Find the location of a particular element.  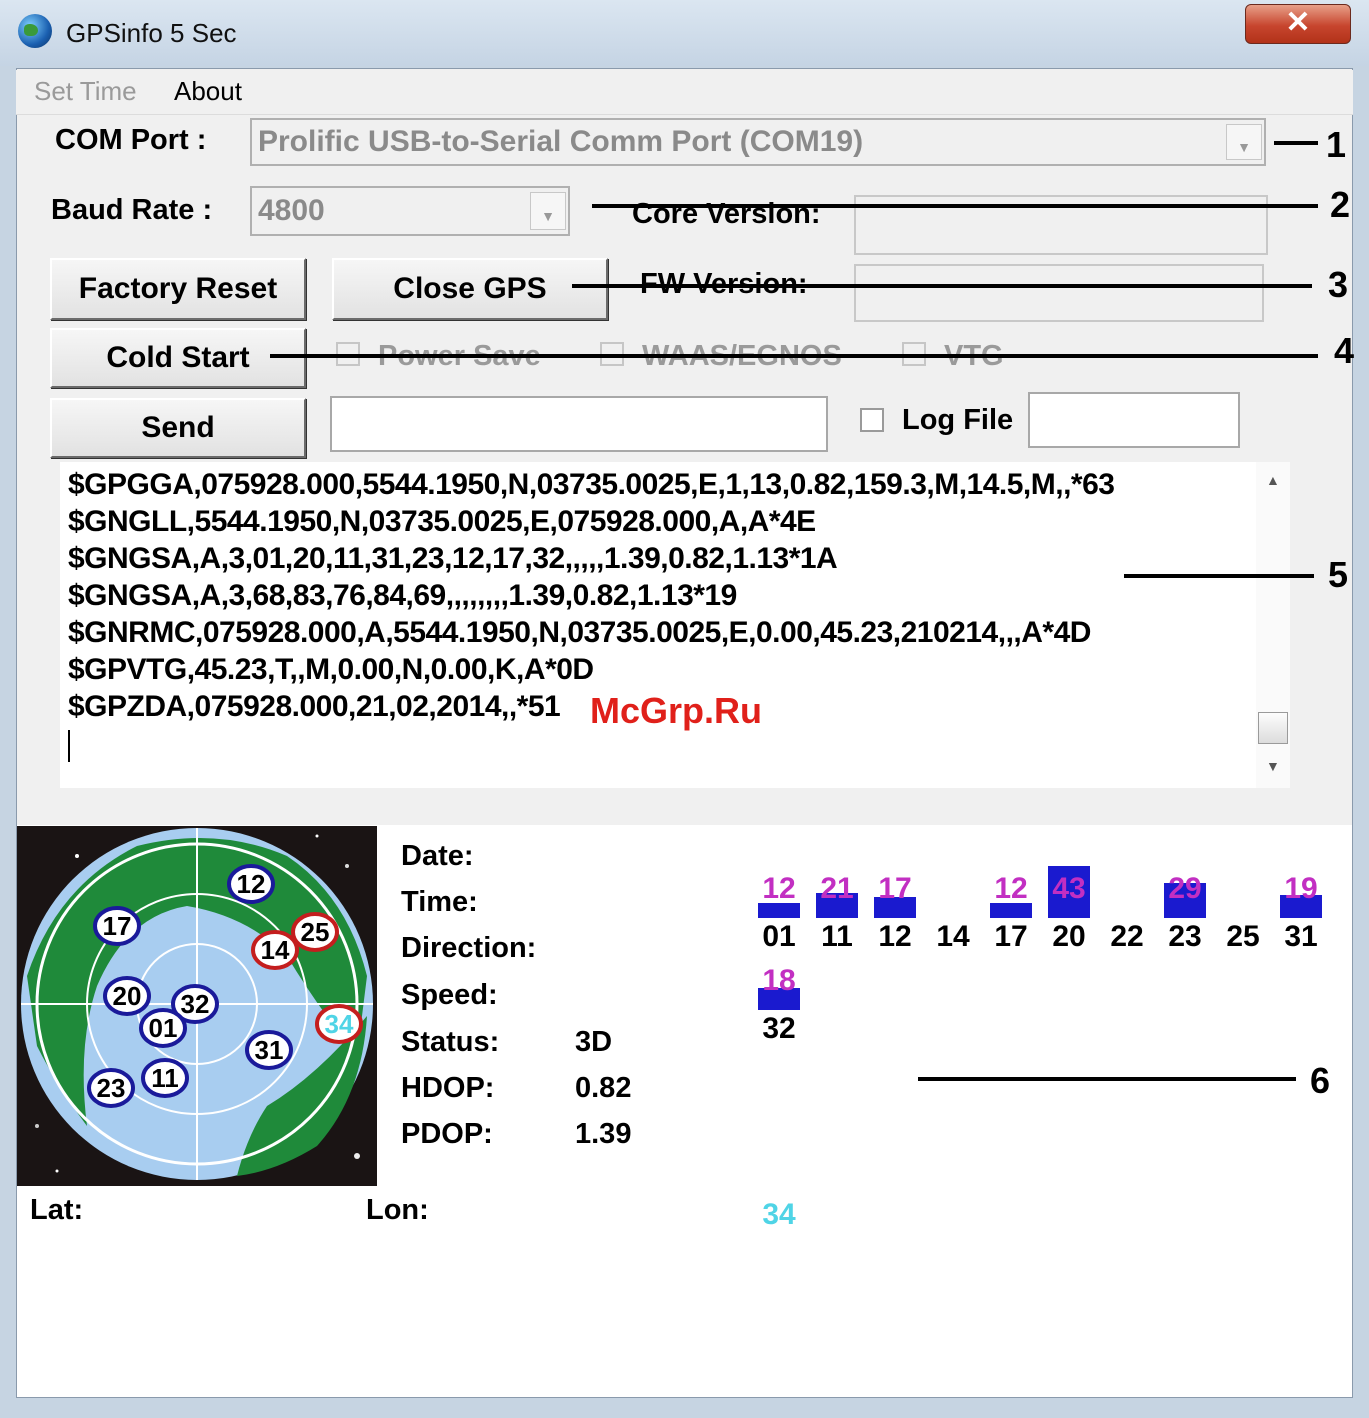

svg-text: 31 is located at coordinates (269, 1050).